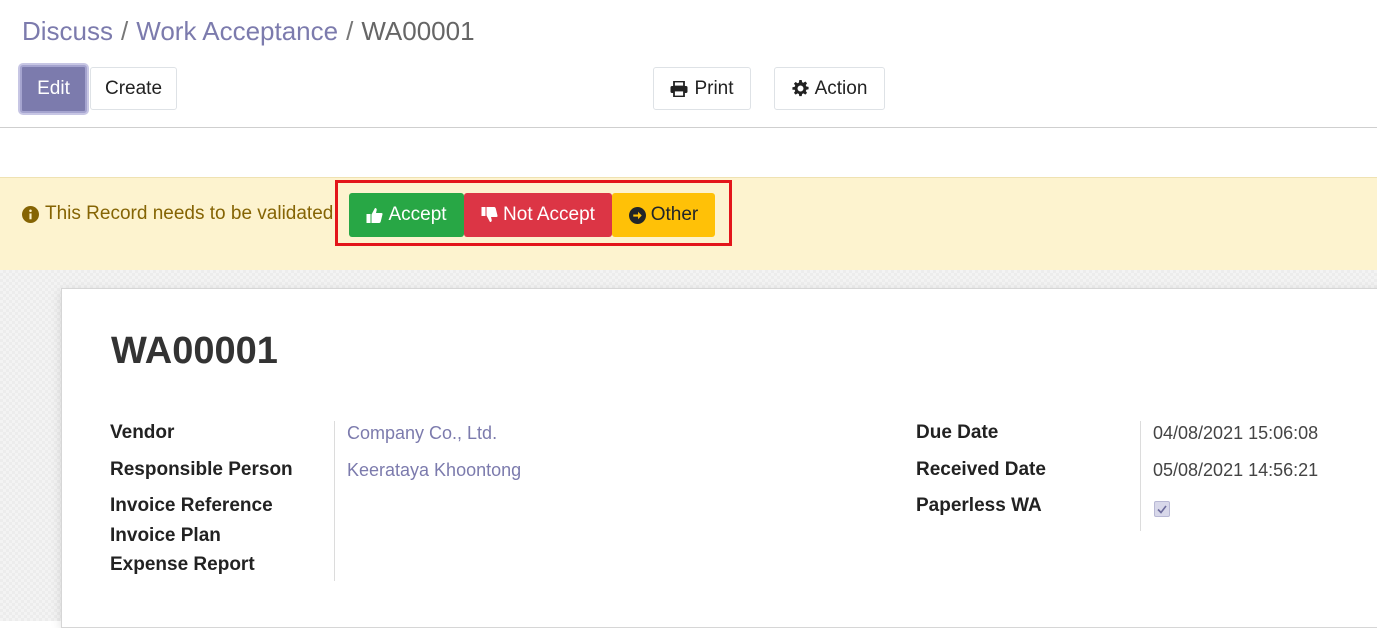 This screenshot has width=1377, height=628. I want to click on action-button: Action, so click(829, 88).